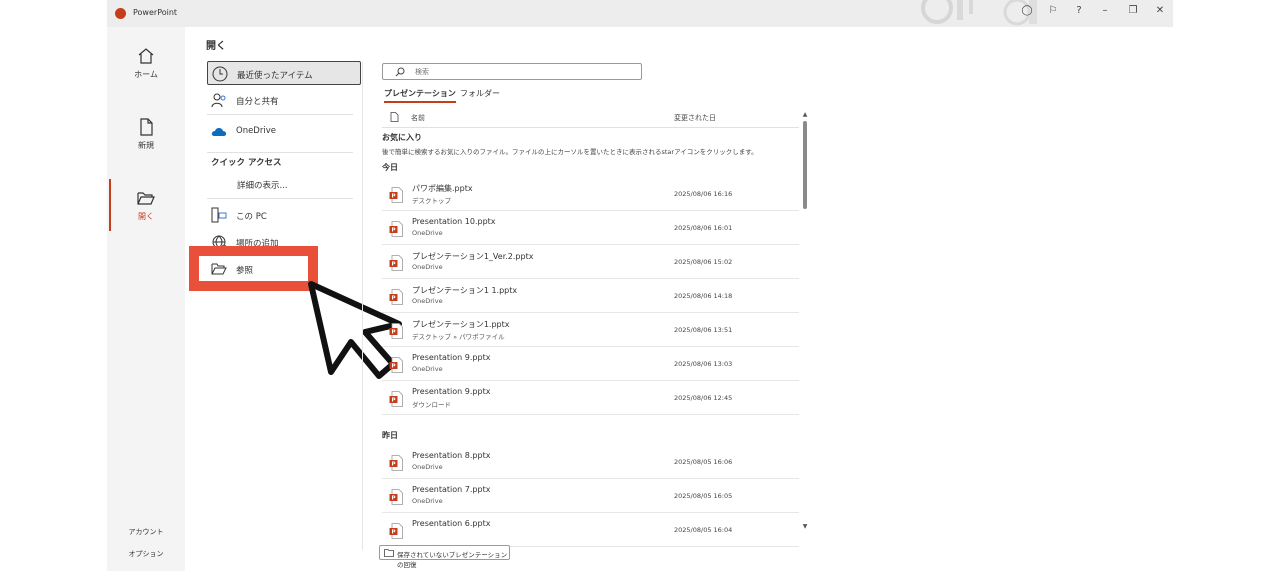  I want to click on rail-label-open: 開く, so click(146, 216).